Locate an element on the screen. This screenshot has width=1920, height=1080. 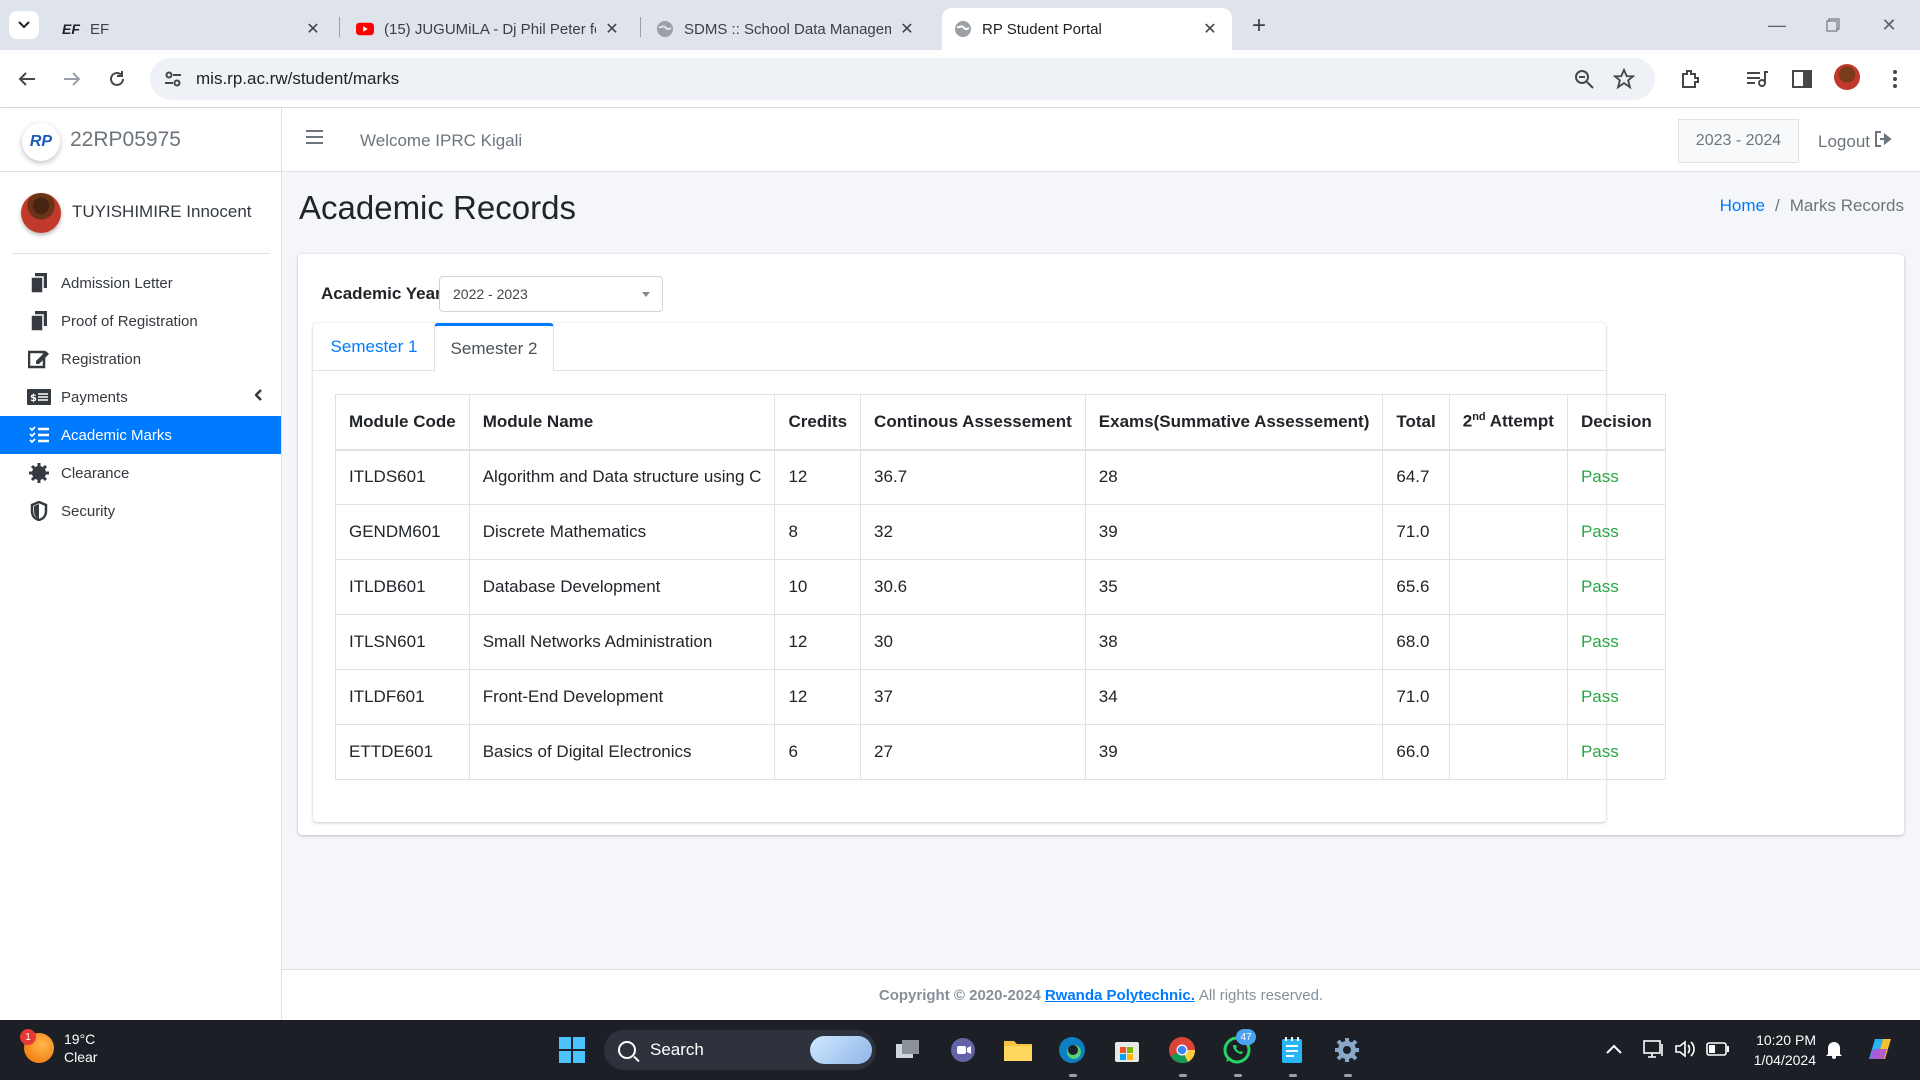
exam-score: 35 is located at coordinates (1234, 587).